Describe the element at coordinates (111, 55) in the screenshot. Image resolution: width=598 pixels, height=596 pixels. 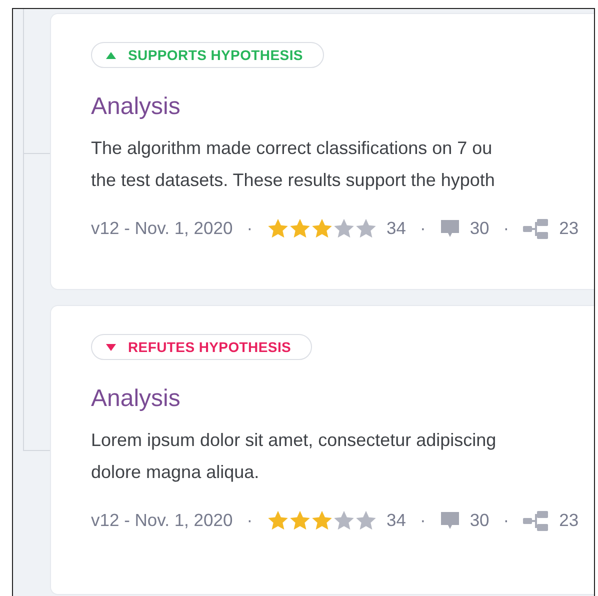
I see `triangle-up-icon` at that location.